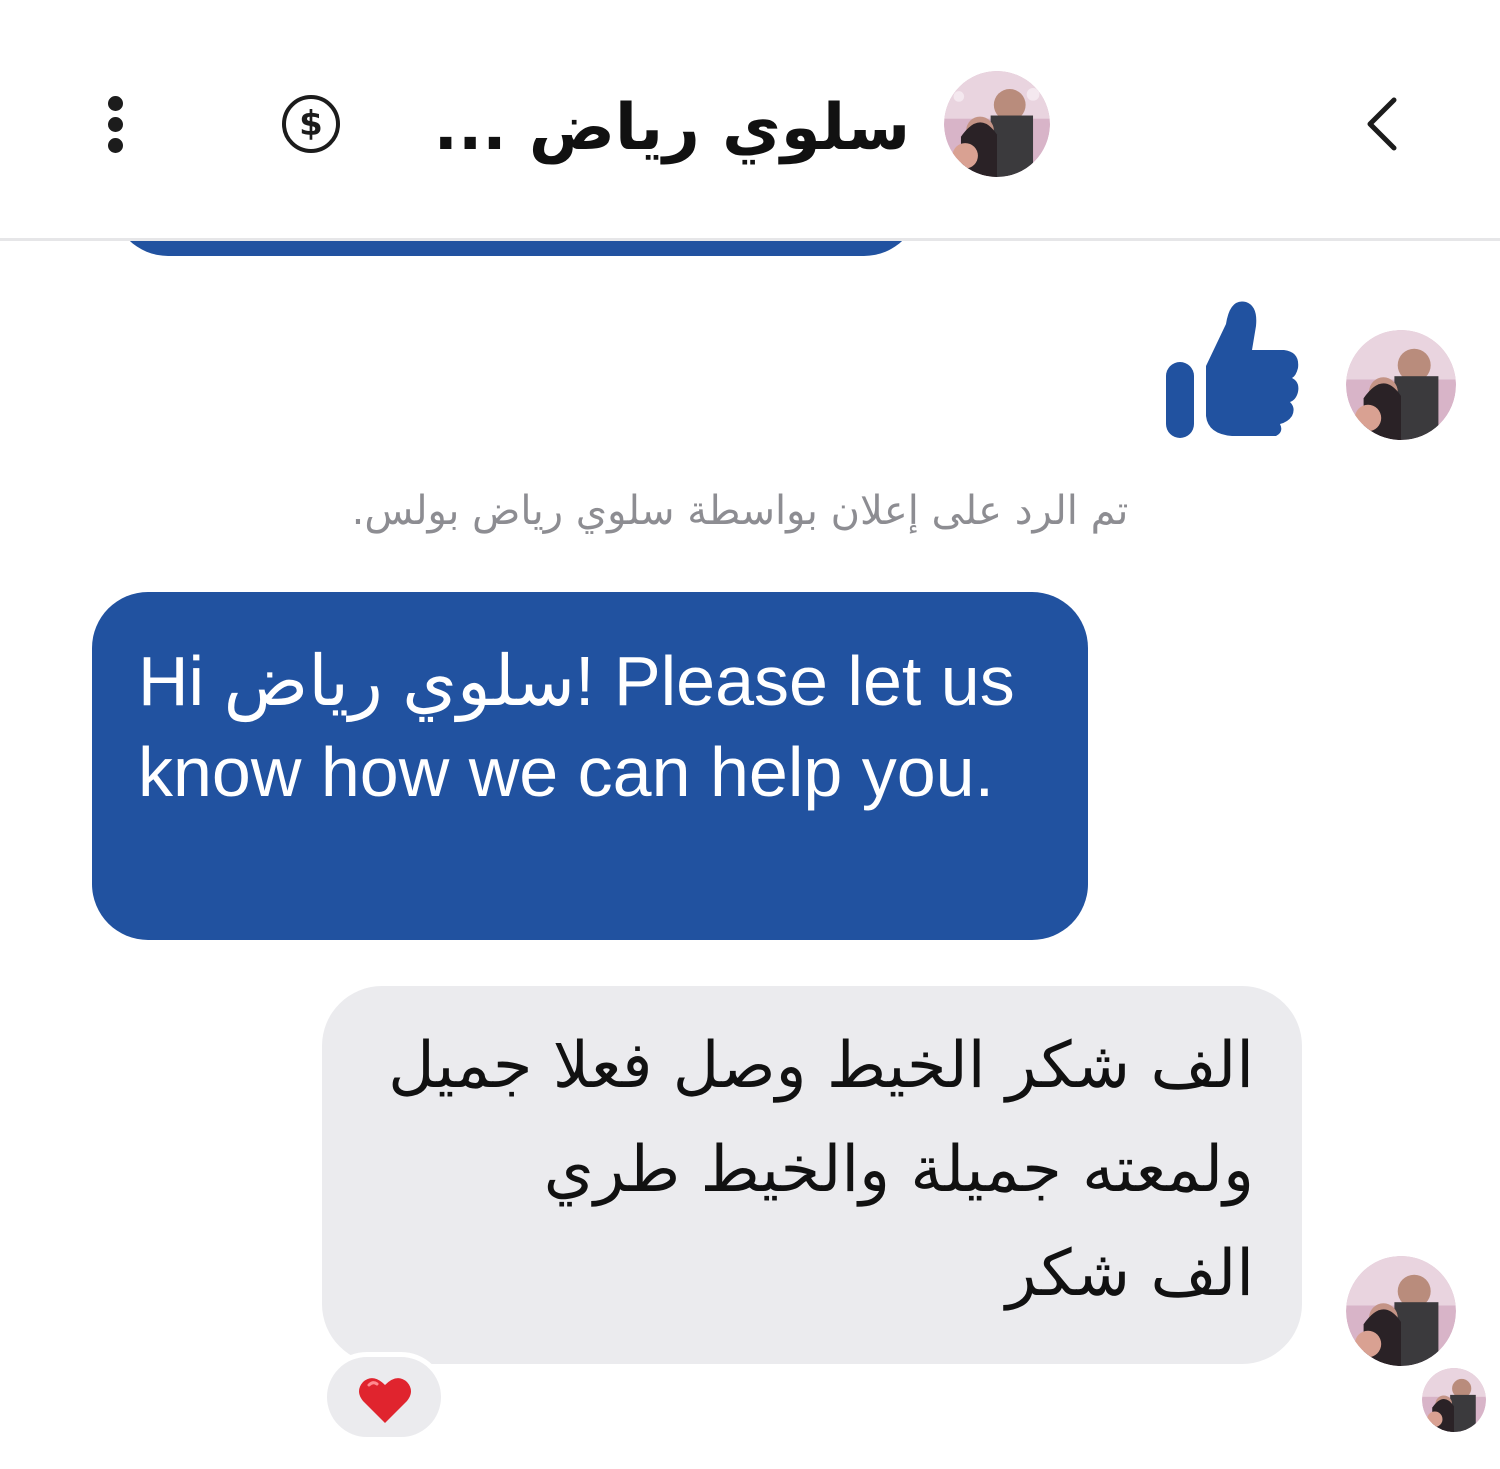 The height and width of the screenshot is (1469, 1500). I want to click on thumbs-up-icon, so click(1232, 369).